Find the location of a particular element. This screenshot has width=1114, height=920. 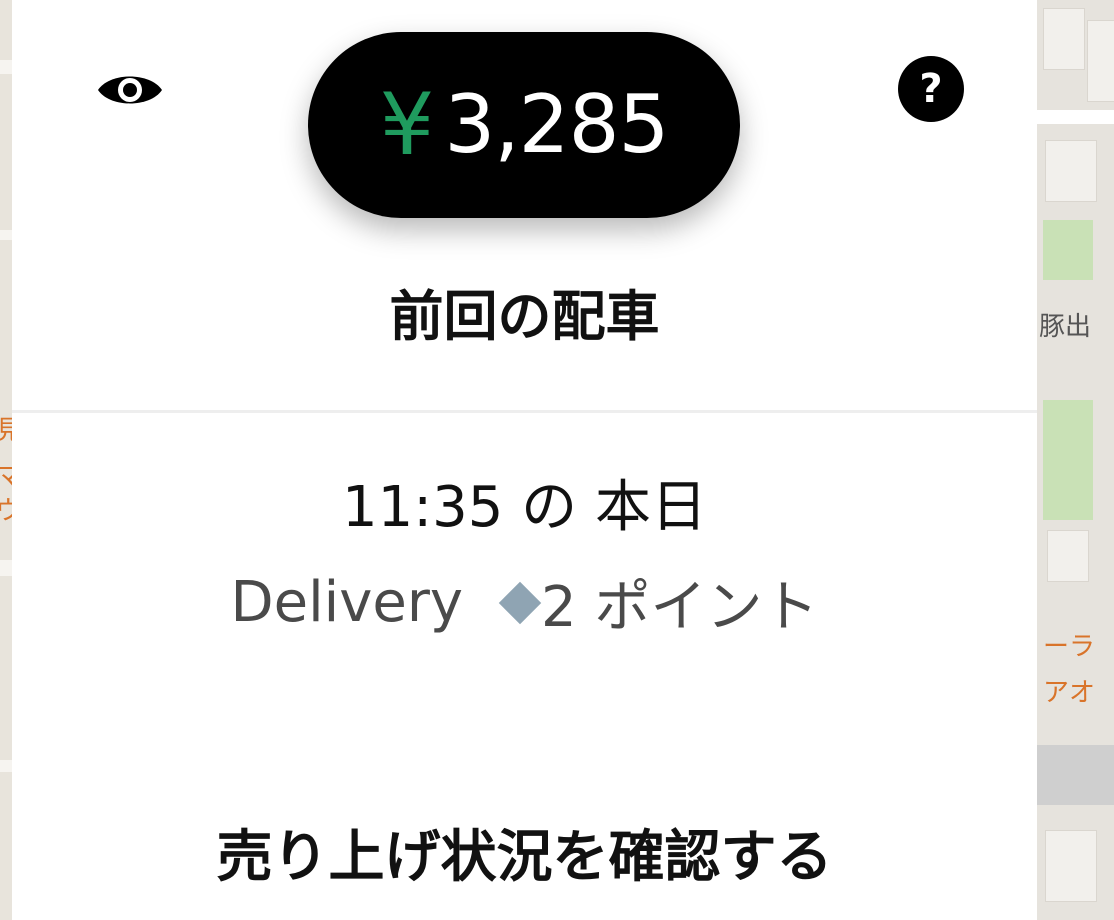

map-label: 見 is located at coordinates (6, 428).